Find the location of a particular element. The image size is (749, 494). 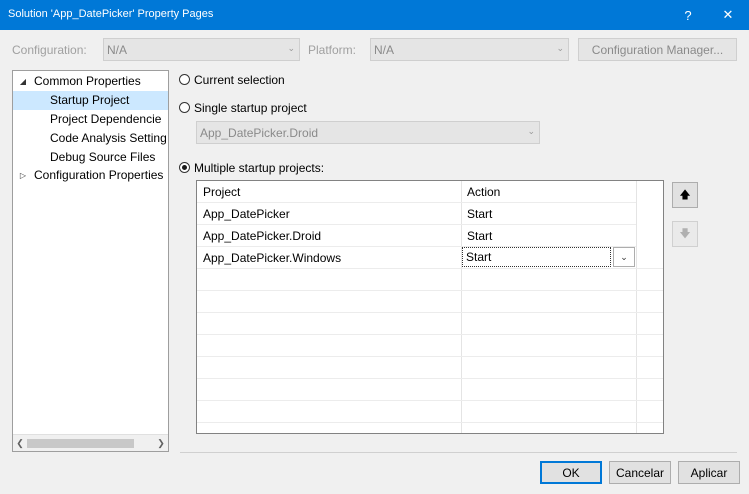

collapsed-triangle-icon: ▷ is located at coordinates (23, 175).